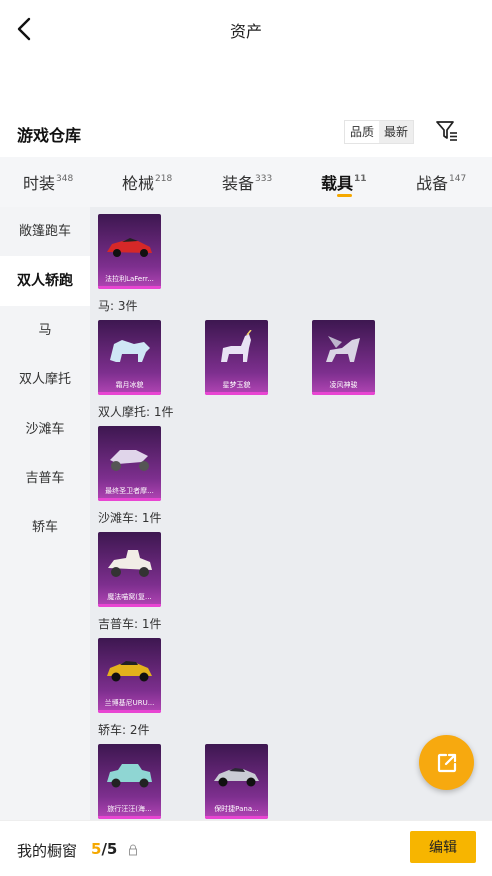 The width and height of the screenshot is (492, 876). Describe the element at coordinates (129, 247) in the screenshot. I see `sports-car-icon` at that location.